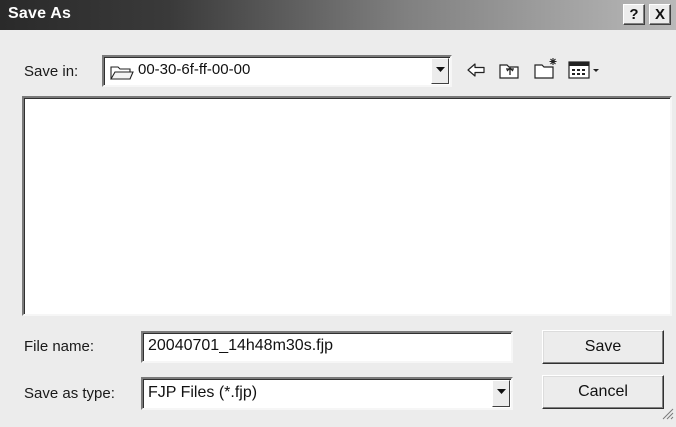 Image resolution: width=676 pixels, height=427 pixels. I want to click on save-in-dropdown-button, so click(440, 71).